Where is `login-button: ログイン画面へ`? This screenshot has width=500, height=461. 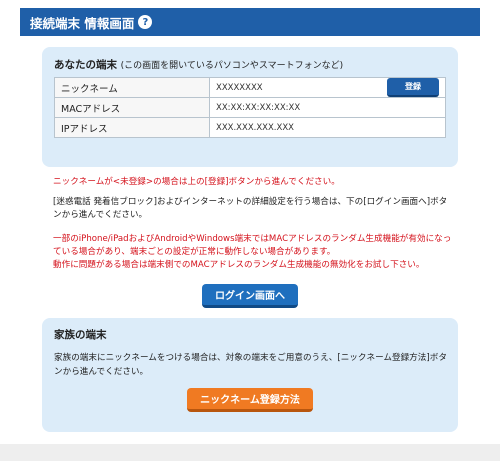
login-button: ログイン画面へ is located at coordinates (250, 296).